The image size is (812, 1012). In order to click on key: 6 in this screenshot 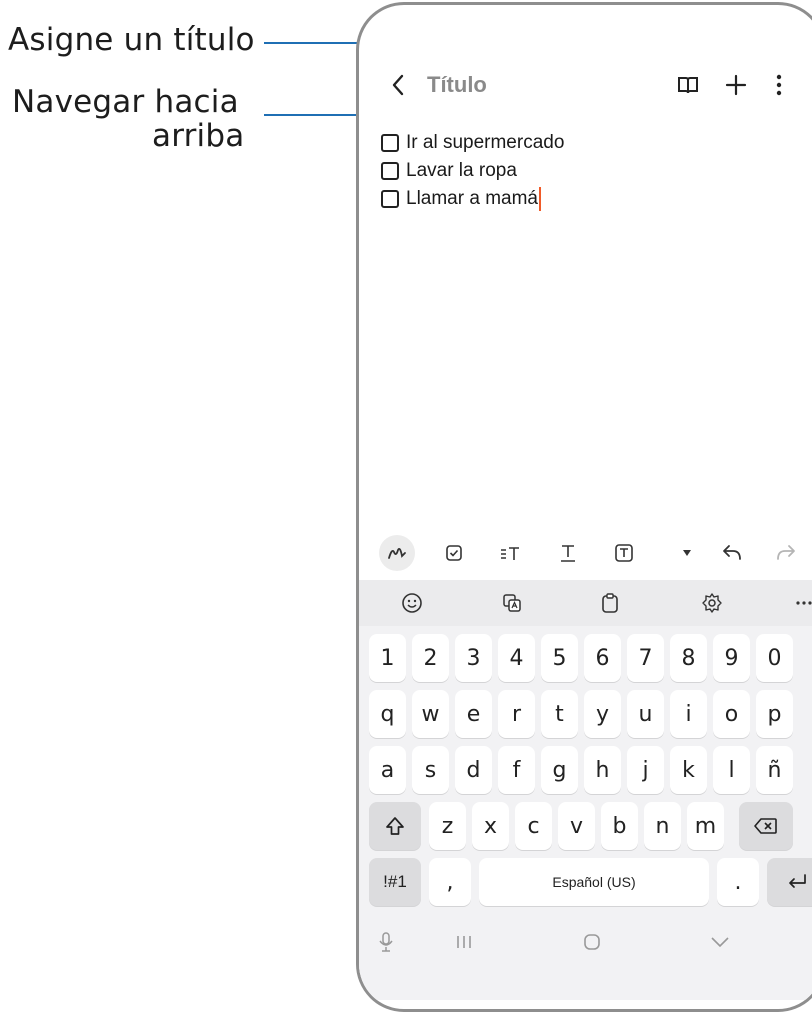, I will do `click(602, 658)`.